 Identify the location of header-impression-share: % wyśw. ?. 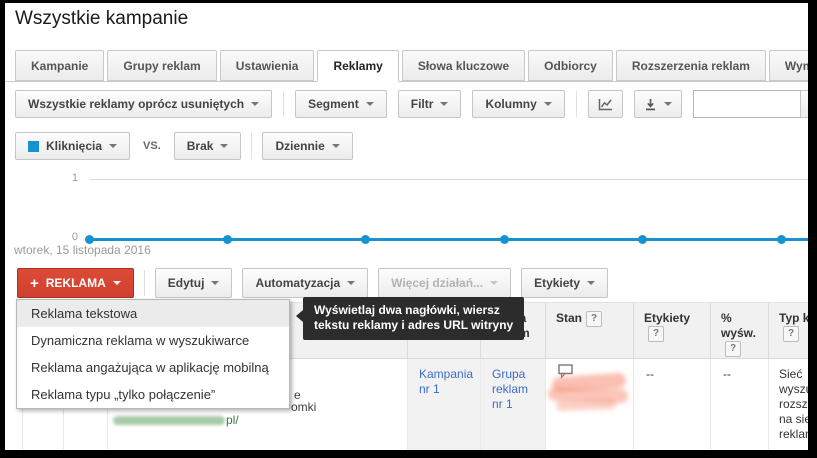
(740, 330).